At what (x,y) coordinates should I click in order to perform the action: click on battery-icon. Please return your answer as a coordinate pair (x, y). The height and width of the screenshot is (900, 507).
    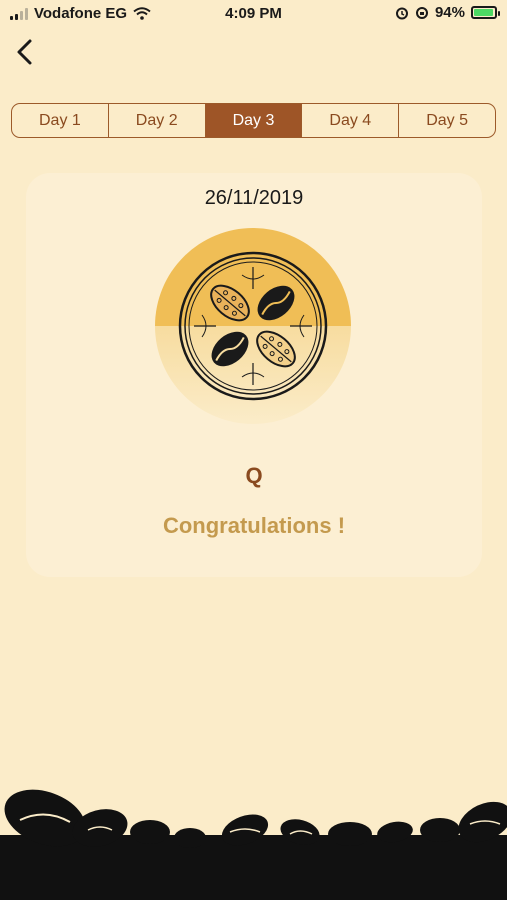
    Looking at the image, I should click on (485, 12).